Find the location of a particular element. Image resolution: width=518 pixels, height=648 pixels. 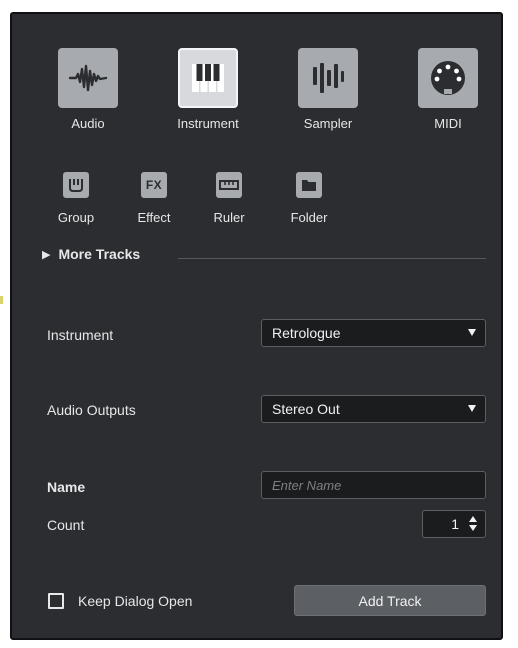

section-divider is located at coordinates (332, 258).